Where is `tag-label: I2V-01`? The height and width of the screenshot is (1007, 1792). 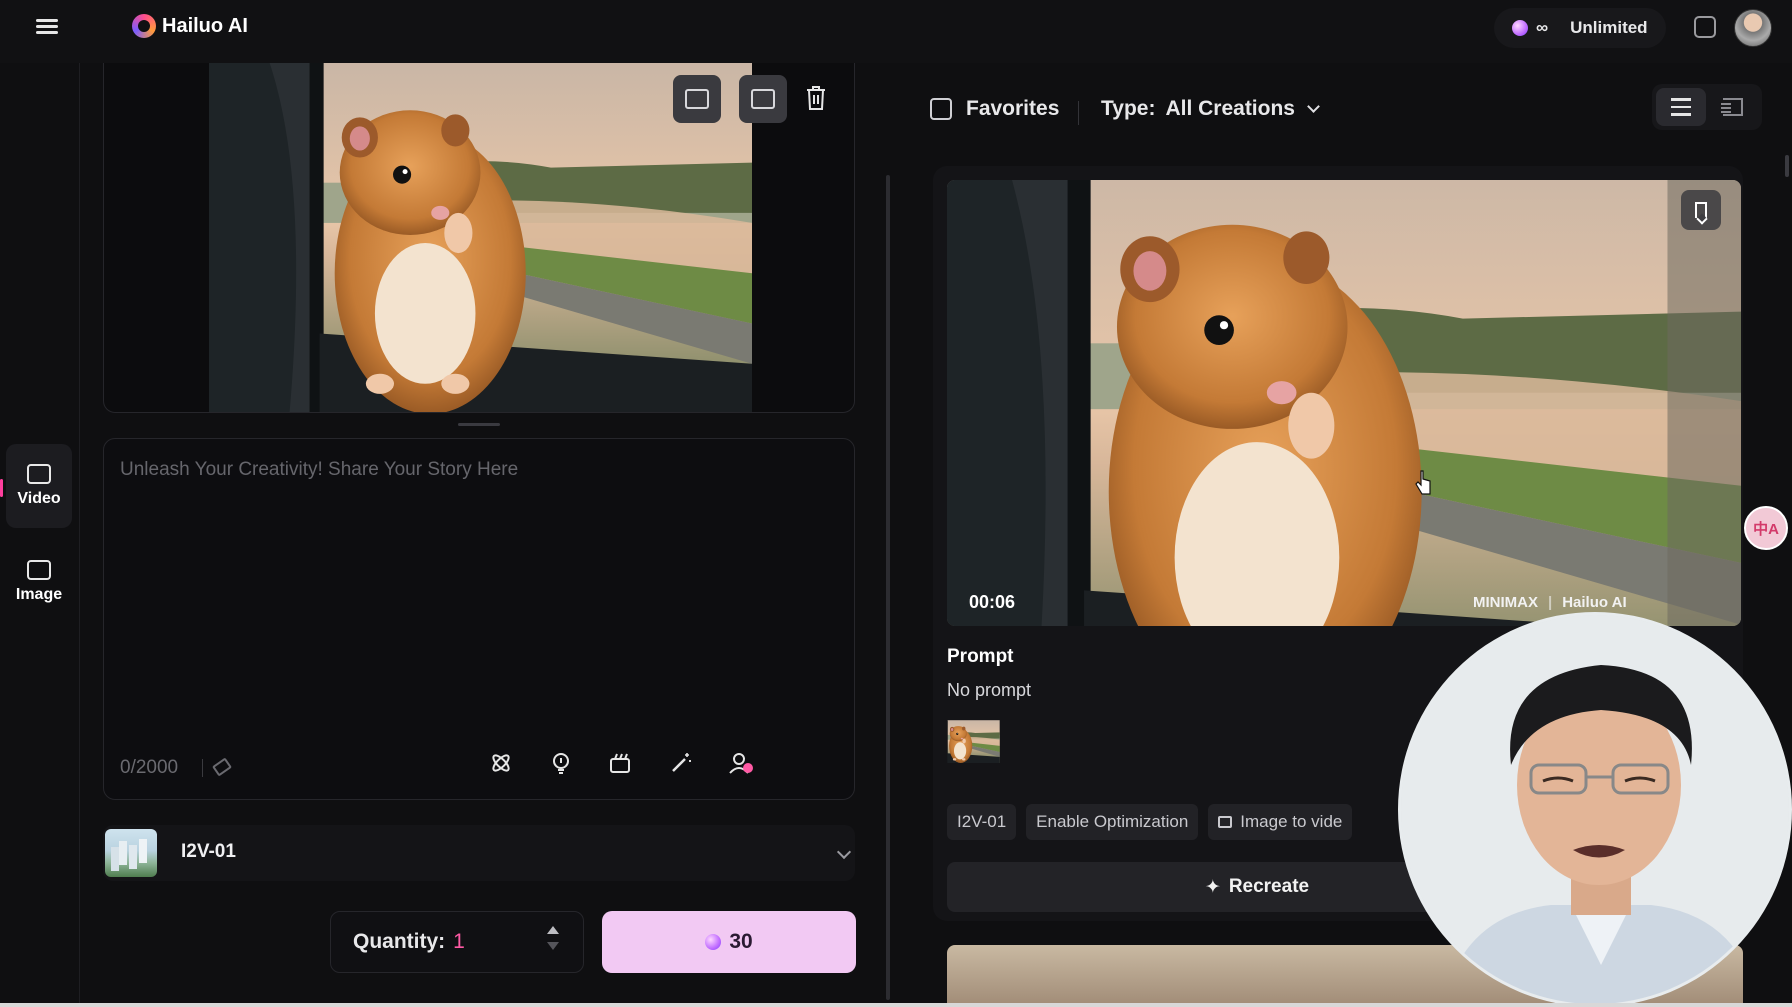 tag-label: I2V-01 is located at coordinates (982, 821).